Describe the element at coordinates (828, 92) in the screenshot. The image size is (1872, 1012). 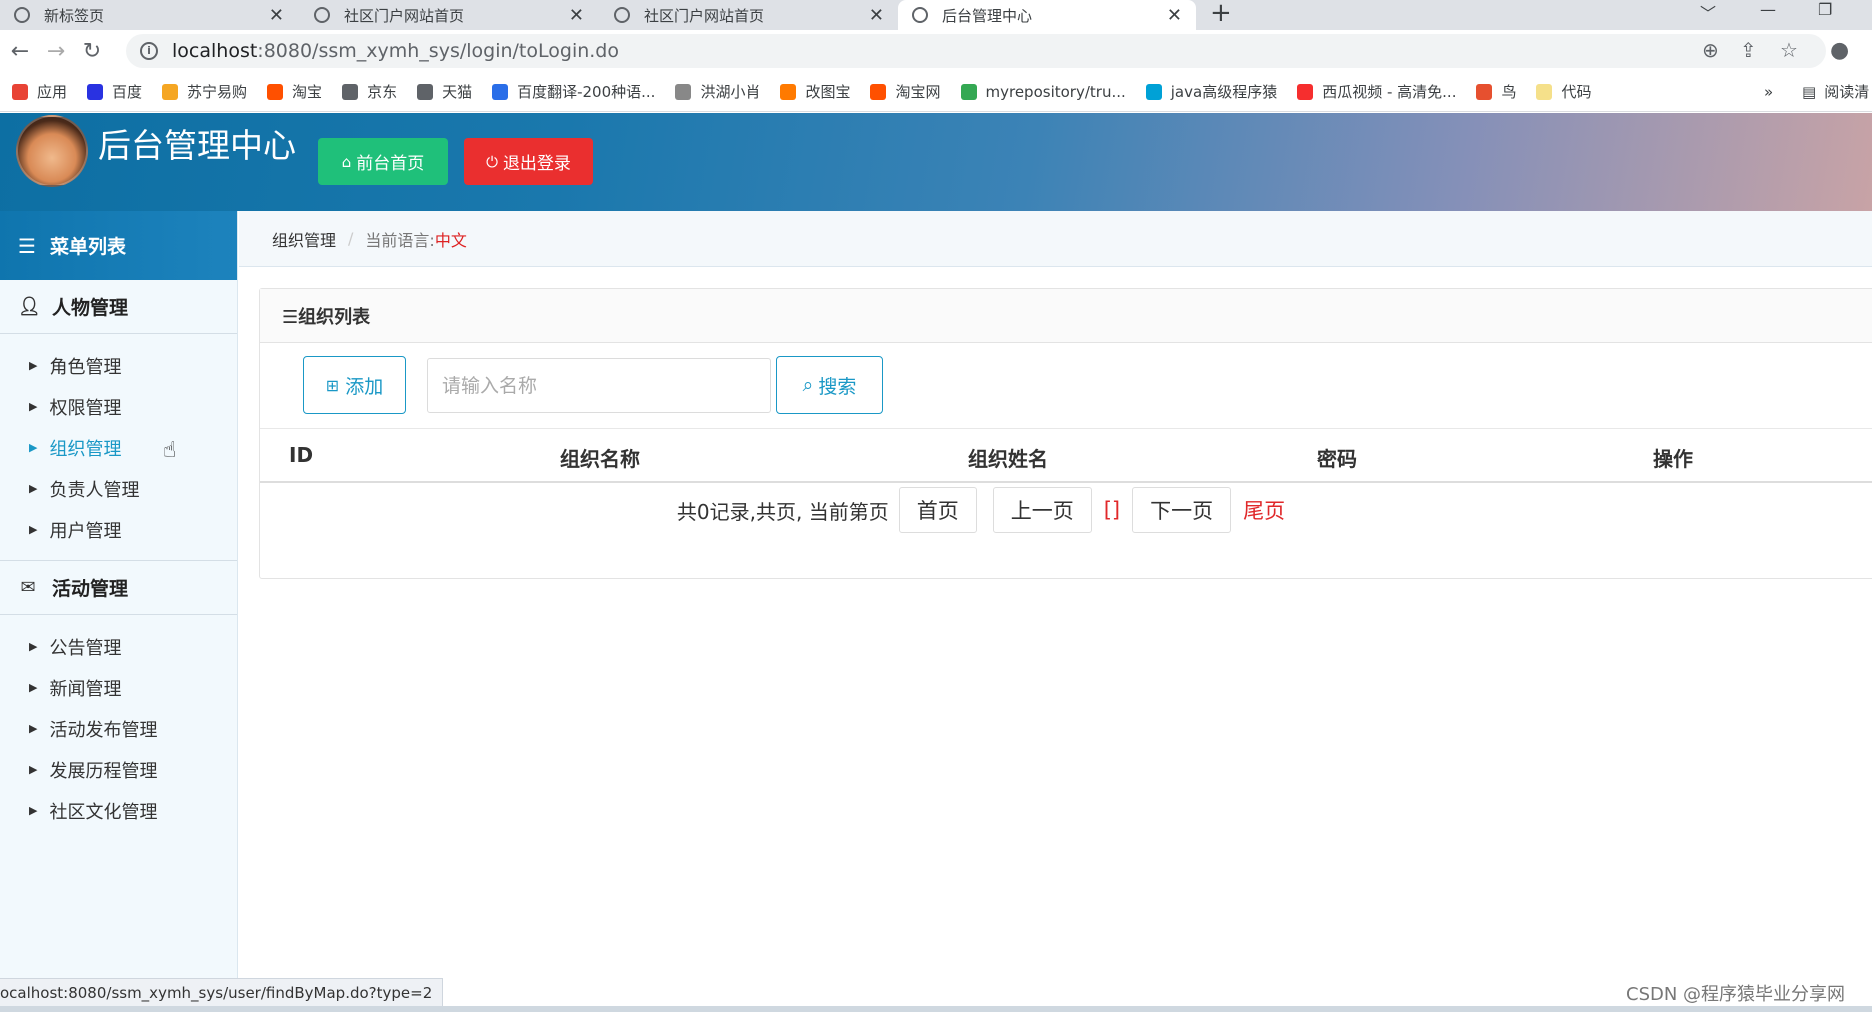
I see `bookmark-label: 改图宝` at that location.